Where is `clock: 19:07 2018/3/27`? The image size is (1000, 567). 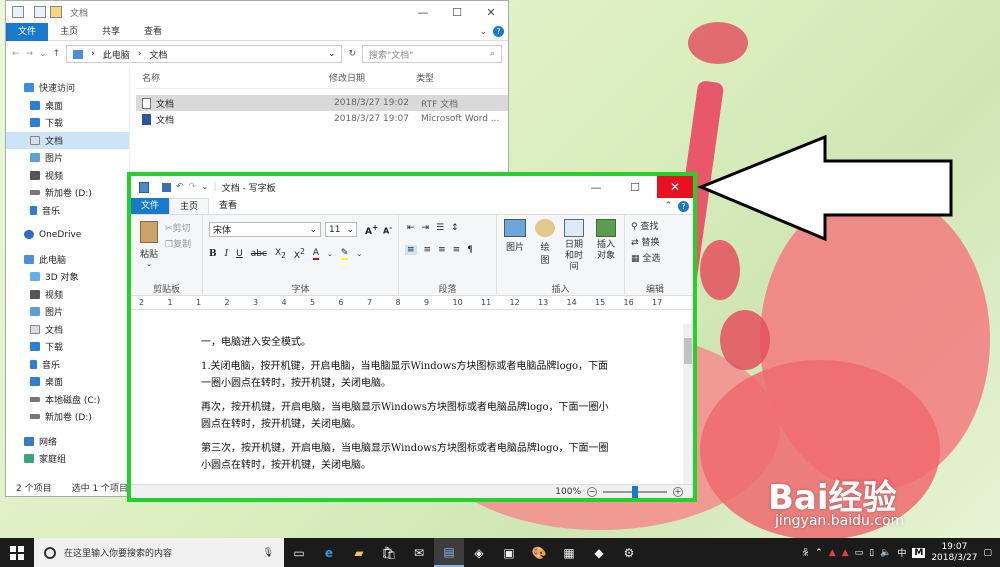
clock: 19:07 2018/3/27 is located at coordinates (954, 553).